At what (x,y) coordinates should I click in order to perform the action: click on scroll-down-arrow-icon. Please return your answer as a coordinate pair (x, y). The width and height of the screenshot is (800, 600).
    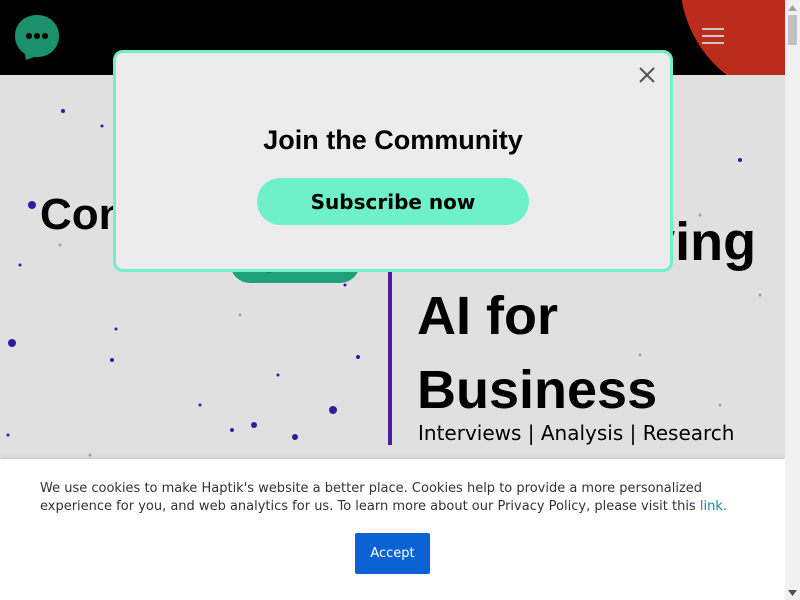
    Looking at the image, I should click on (792, 592).